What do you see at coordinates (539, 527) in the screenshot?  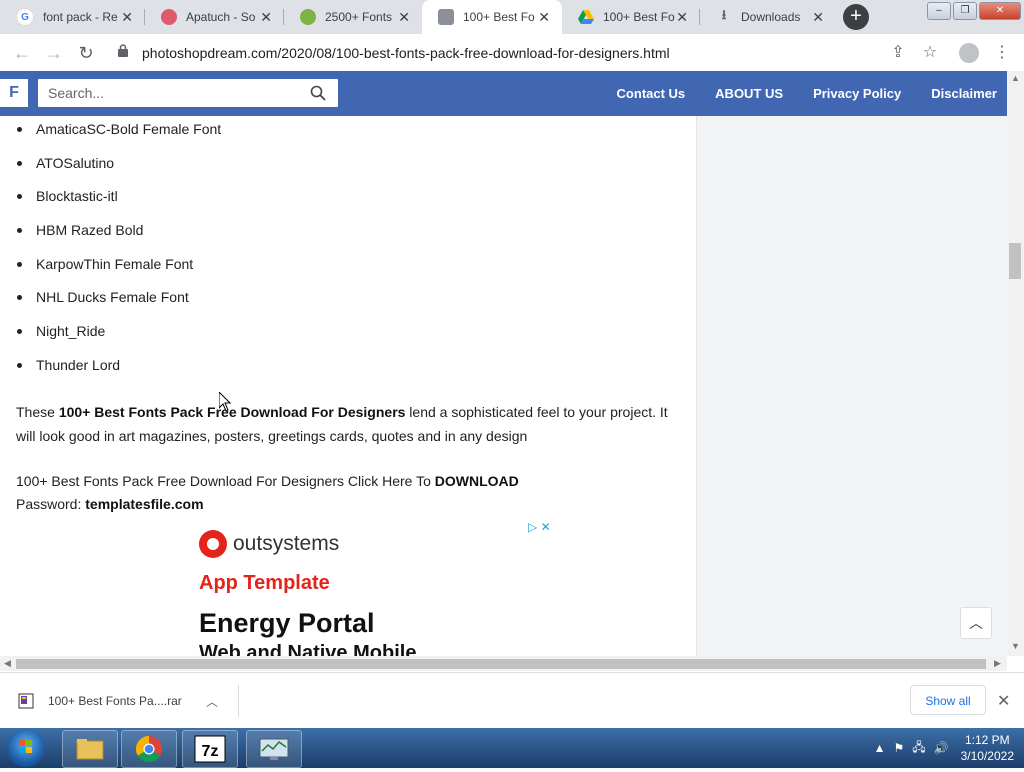 I see `adchoices-icon: ▷ ✕` at bounding box center [539, 527].